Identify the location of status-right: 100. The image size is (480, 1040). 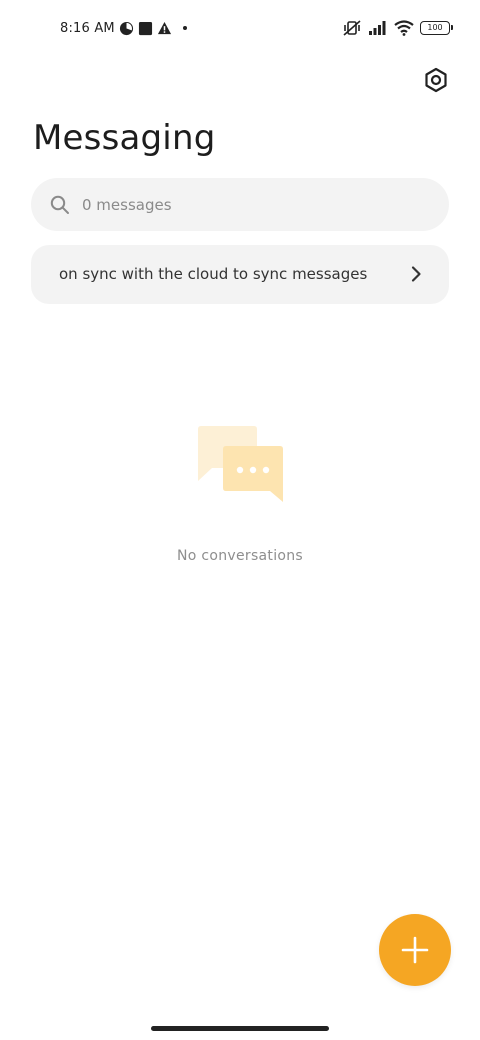
(397, 28).